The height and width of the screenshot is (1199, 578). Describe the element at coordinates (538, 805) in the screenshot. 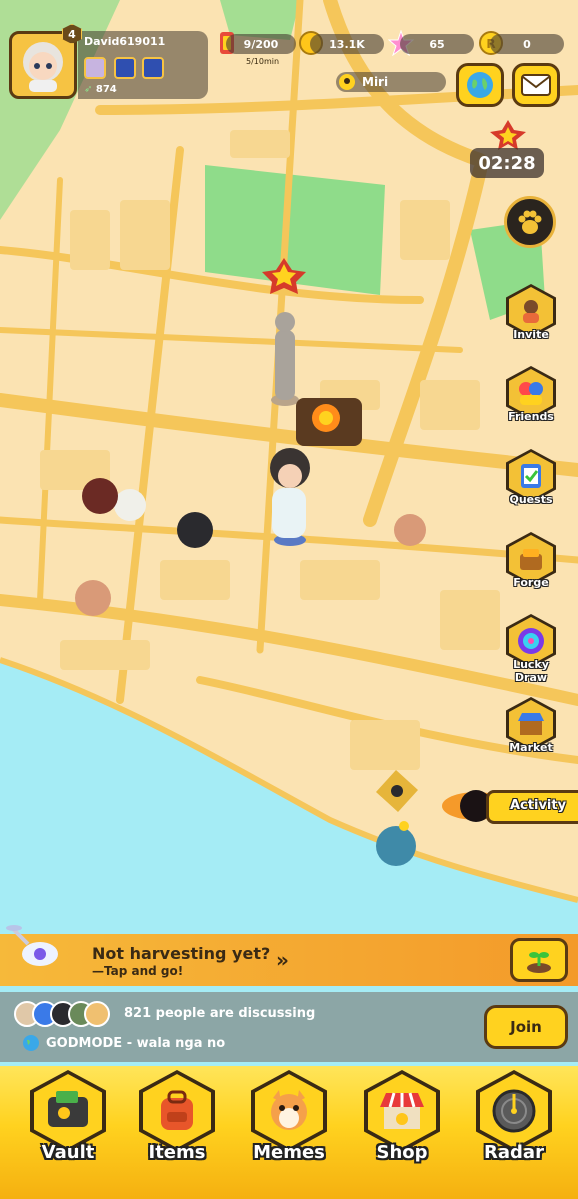

I see `activity-label: Activity` at that location.